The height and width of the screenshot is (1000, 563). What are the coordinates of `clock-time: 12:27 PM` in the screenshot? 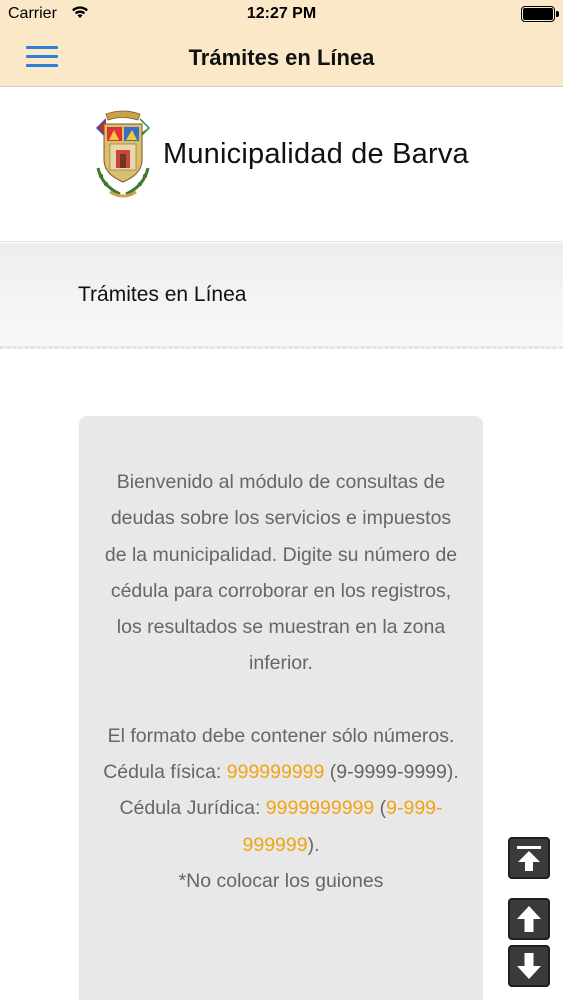 It's located at (281, 13).